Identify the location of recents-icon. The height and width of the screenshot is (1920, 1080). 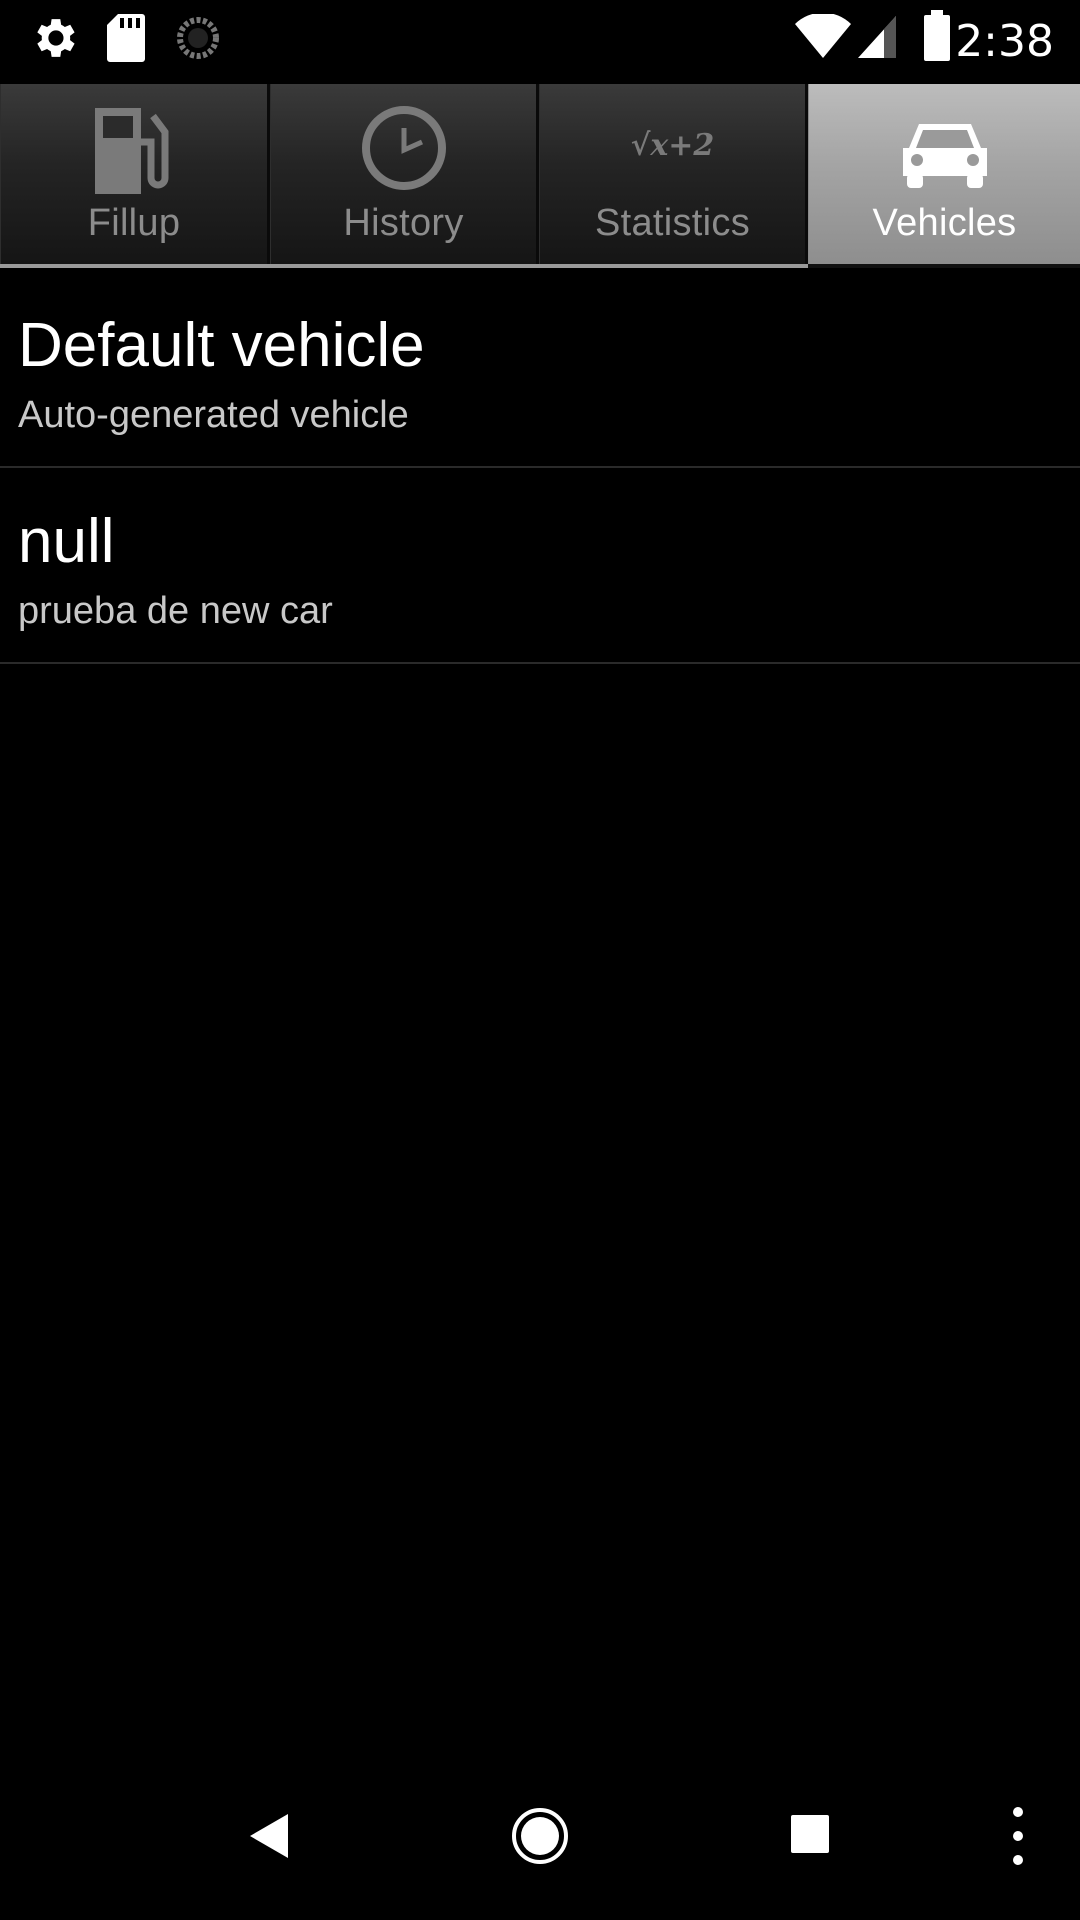
(810, 1834).